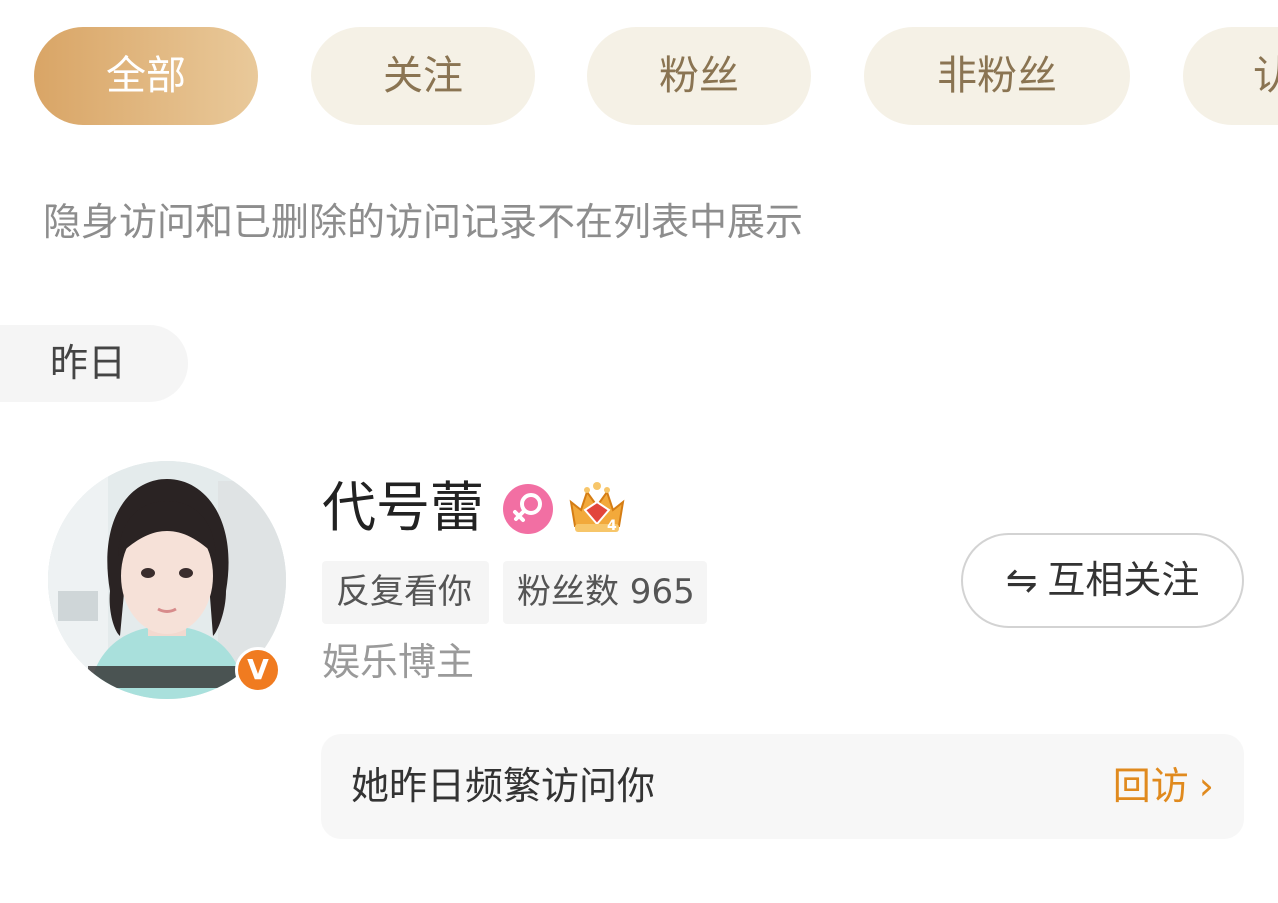  What do you see at coordinates (423, 222) in the screenshot?
I see `privacy-notice: 隐身访问和已删除的访问记录不在列表中展示` at bounding box center [423, 222].